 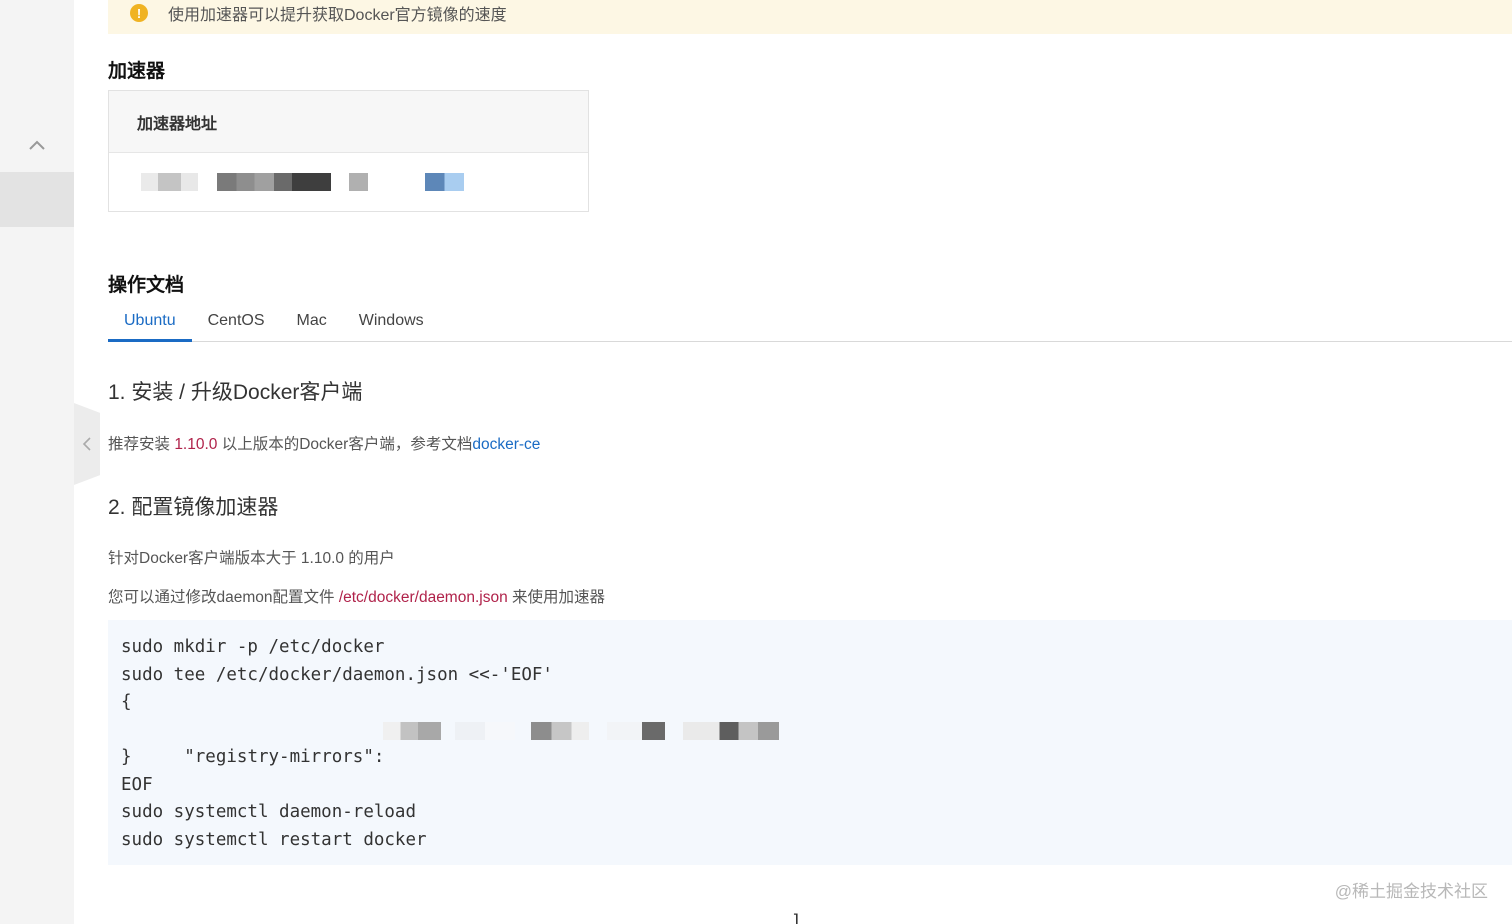 What do you see at coordinates (37, 199) in the screenshot?
I see `sidebar-active-item` at bounding box center [37, 199].